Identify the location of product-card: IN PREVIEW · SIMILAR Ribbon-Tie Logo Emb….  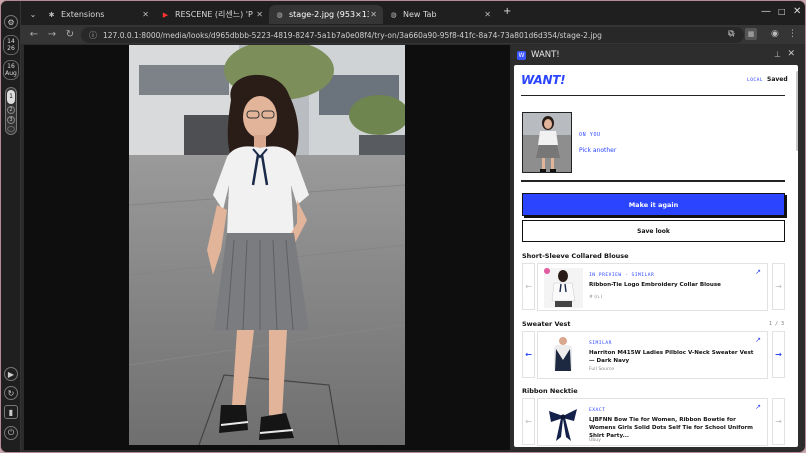
(652, 287).